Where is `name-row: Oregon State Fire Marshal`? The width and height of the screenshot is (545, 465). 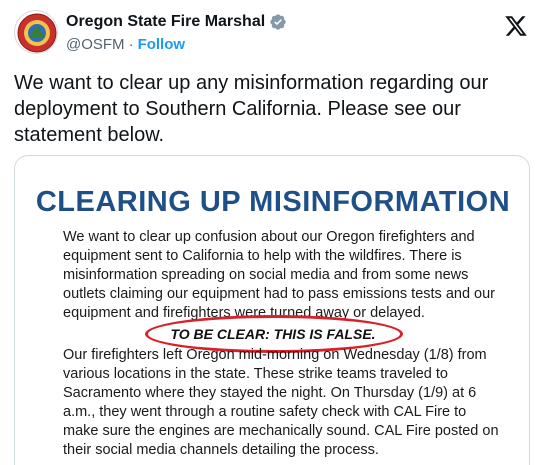 name-row: Oregon State Fire Marshal is located at coordinates (176, 22).